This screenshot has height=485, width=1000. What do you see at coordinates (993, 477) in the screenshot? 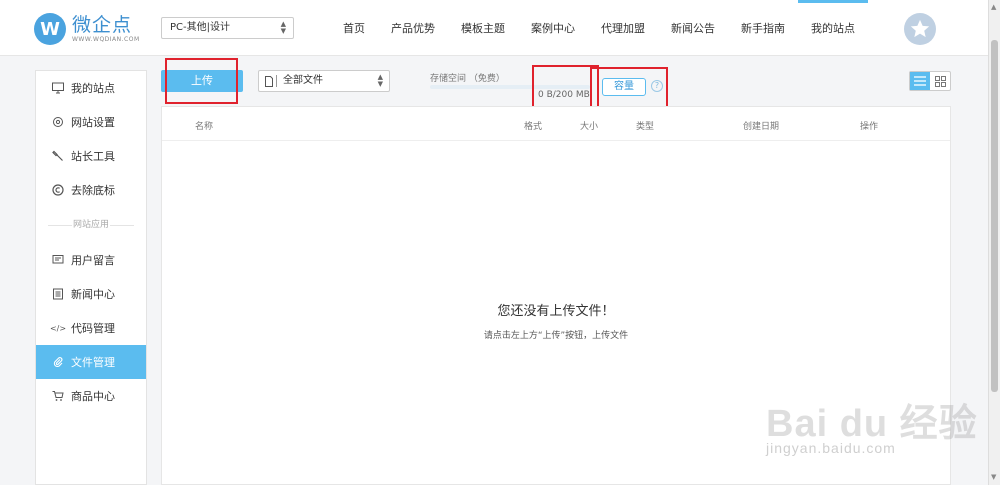
I see `scroll-down-icon: ▼` at bounding box center [993, 477].